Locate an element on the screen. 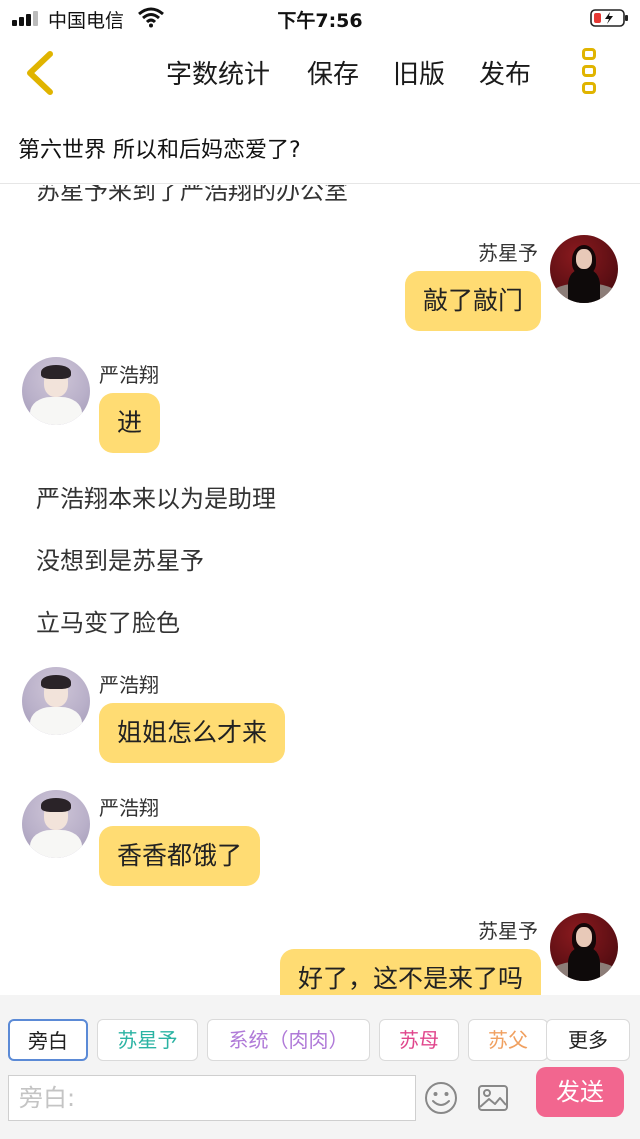 The width and height of the screenshot is (640, 1139). publish-button: 发布 is located at coordinates (505, 72).